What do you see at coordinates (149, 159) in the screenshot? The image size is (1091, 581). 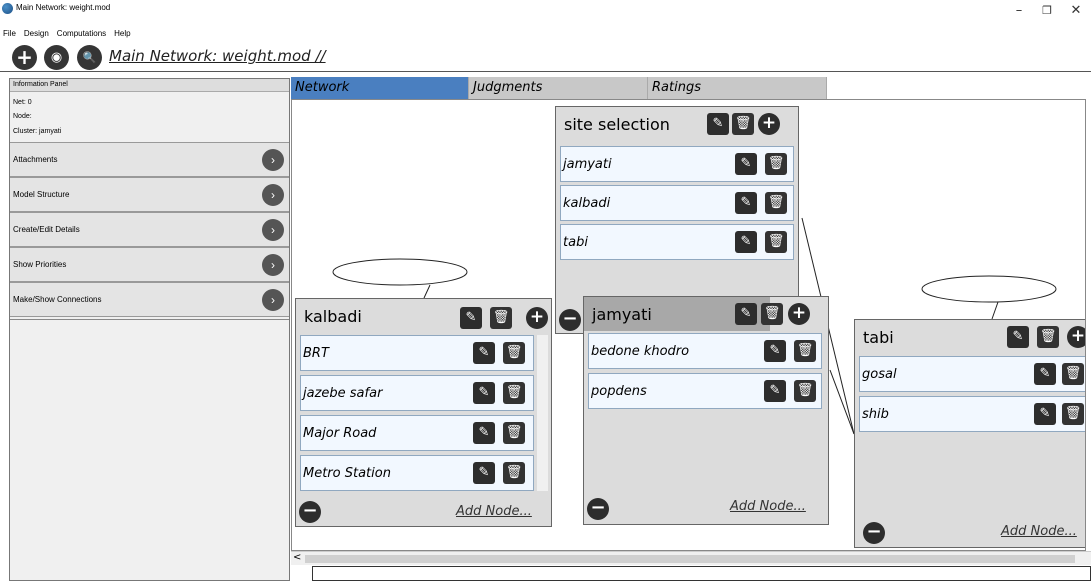 I see `section-attachments: Attachments ›` at bounding box center [149, 159].